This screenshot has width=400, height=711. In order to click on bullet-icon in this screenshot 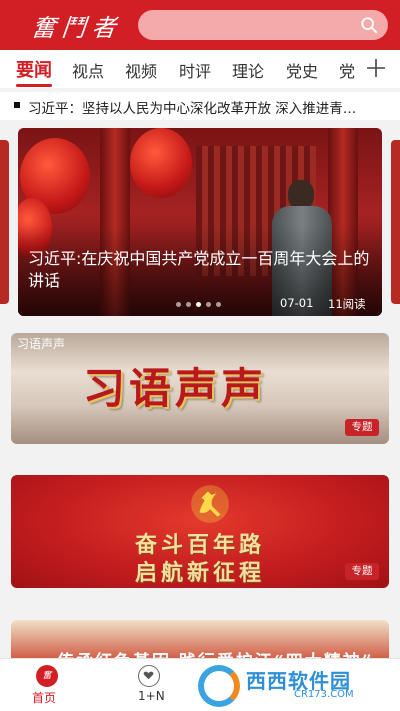, I will do `click(17, 105)`.